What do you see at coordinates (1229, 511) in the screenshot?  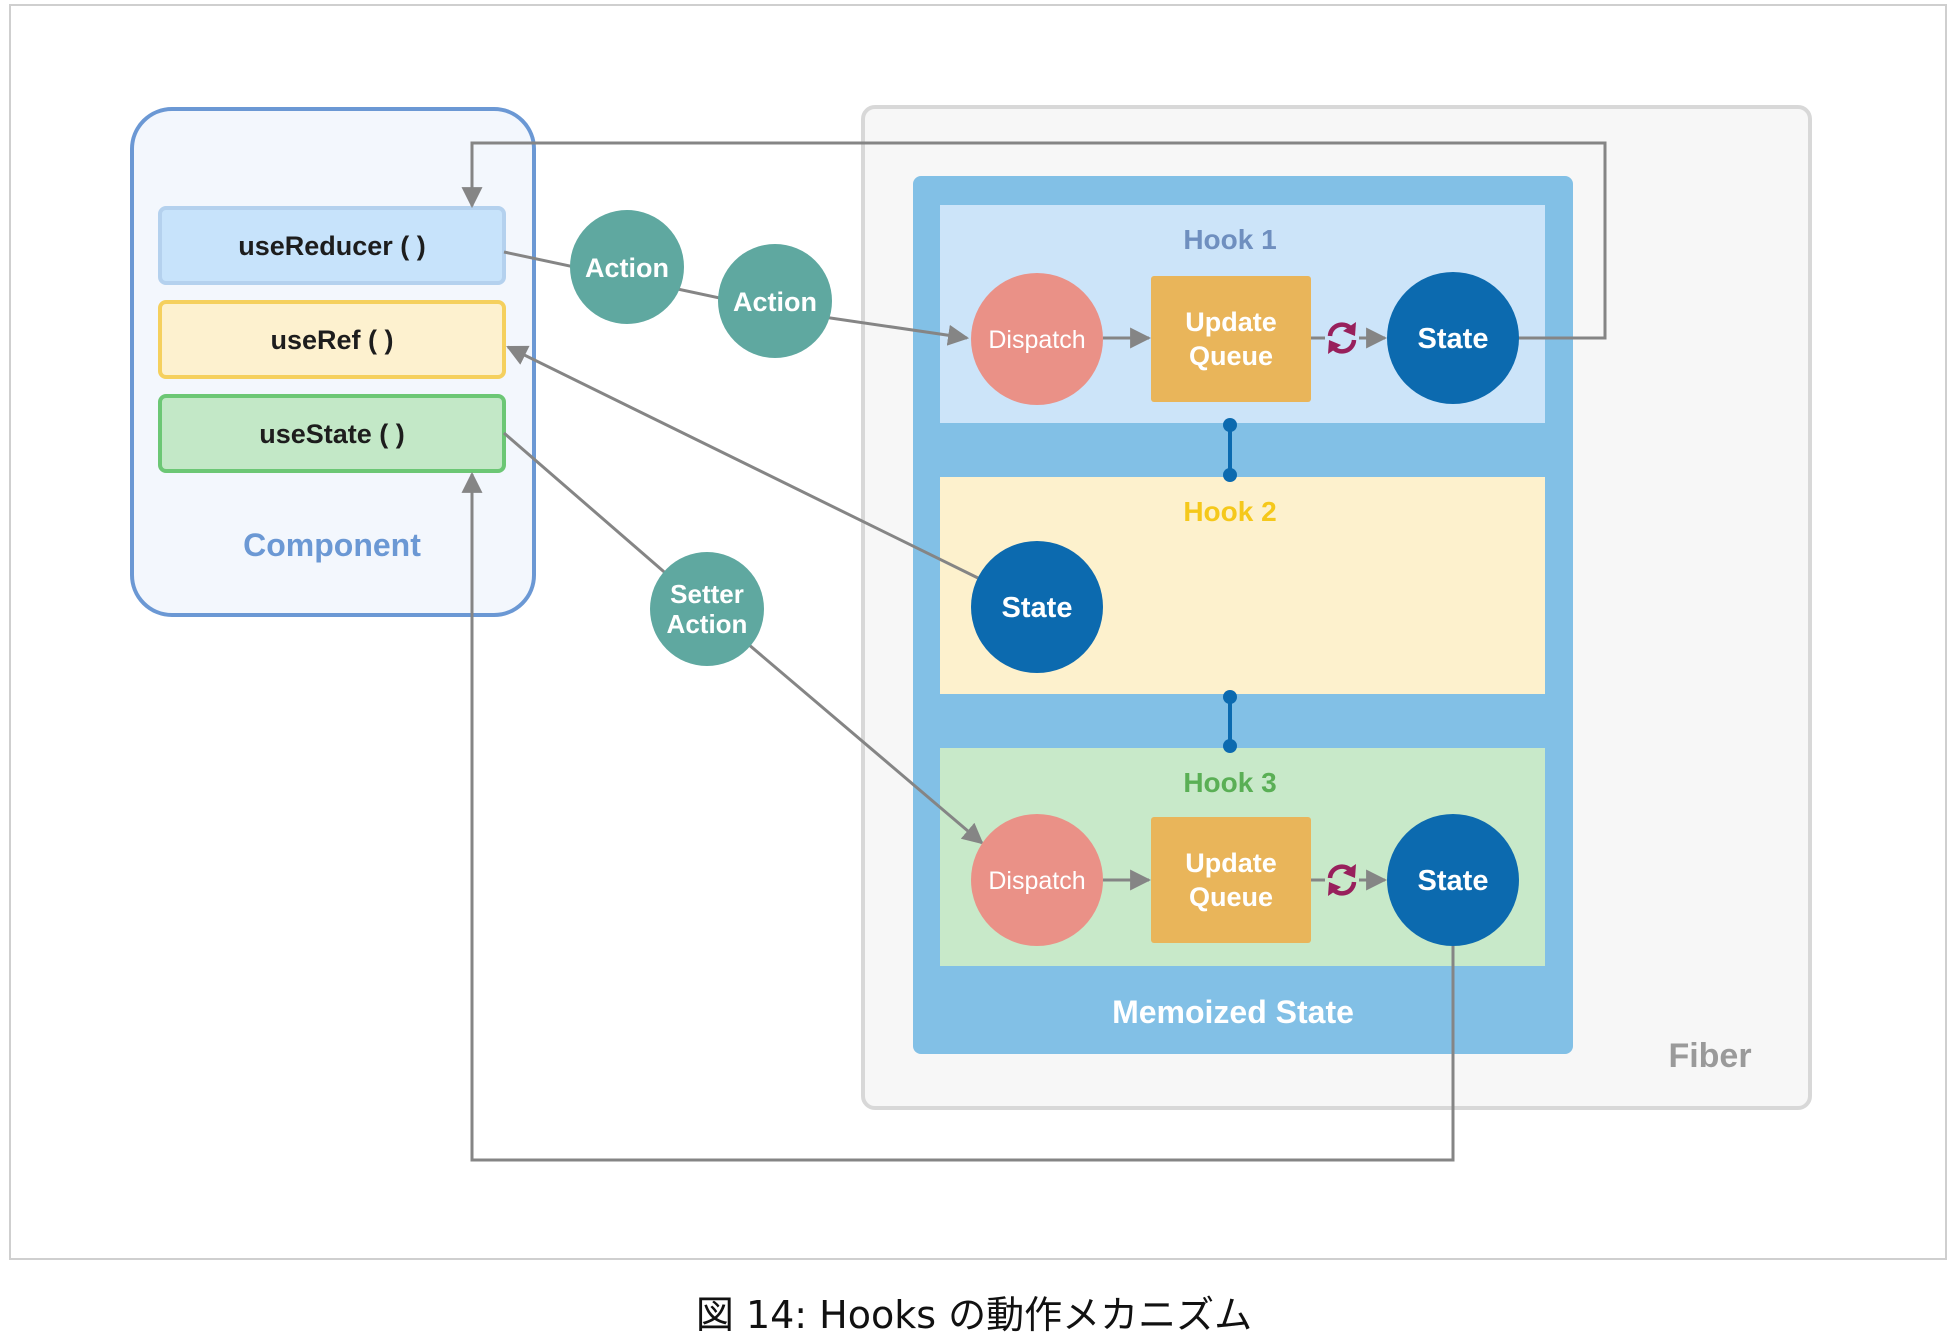 I see `hook2-title: Hook 2` at bounding box center [1229, 511].